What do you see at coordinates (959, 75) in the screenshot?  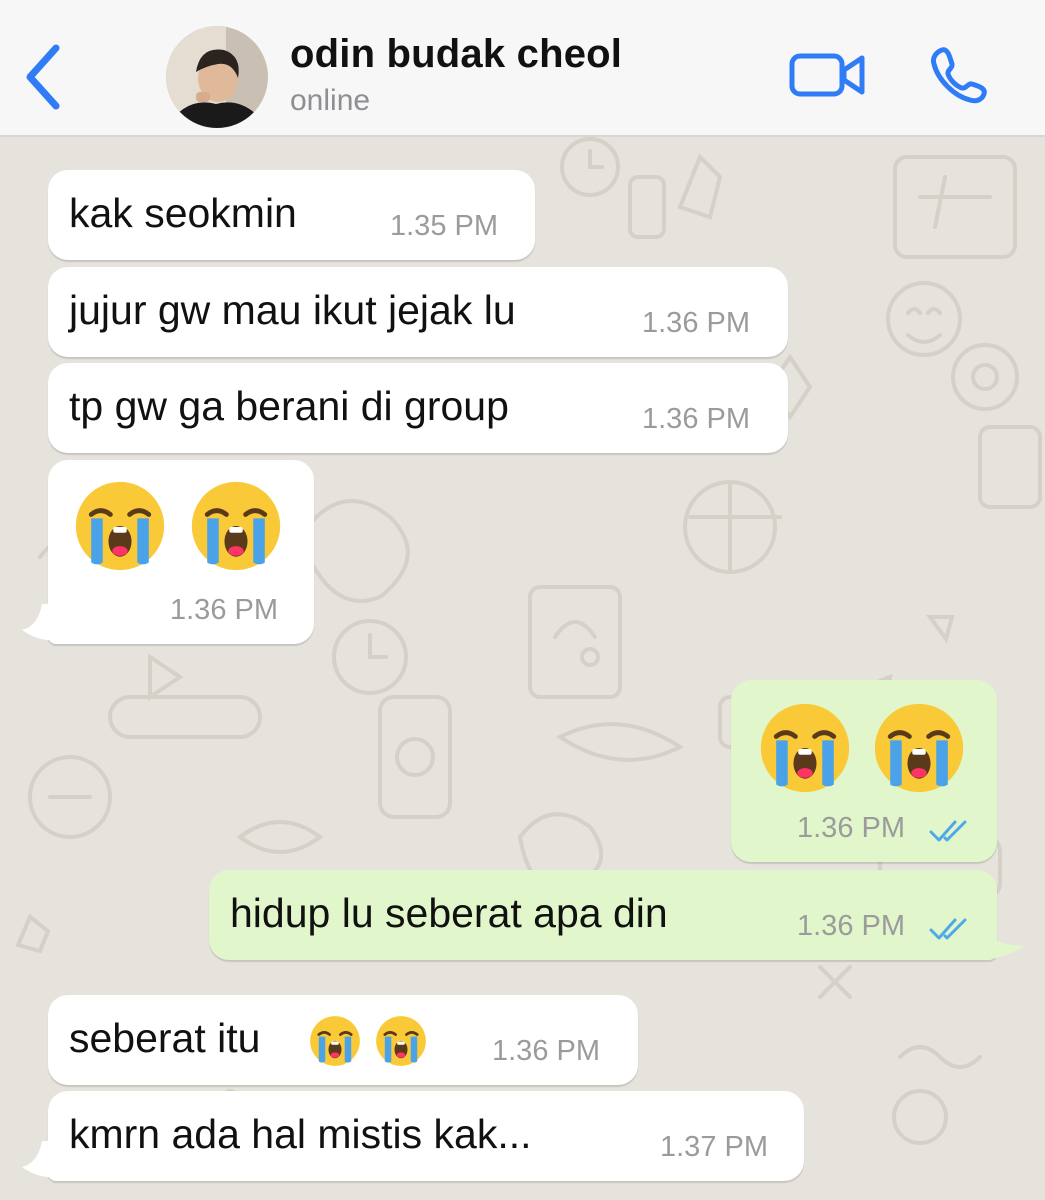 I see `phone-icon` at bounding box center [959, 75].